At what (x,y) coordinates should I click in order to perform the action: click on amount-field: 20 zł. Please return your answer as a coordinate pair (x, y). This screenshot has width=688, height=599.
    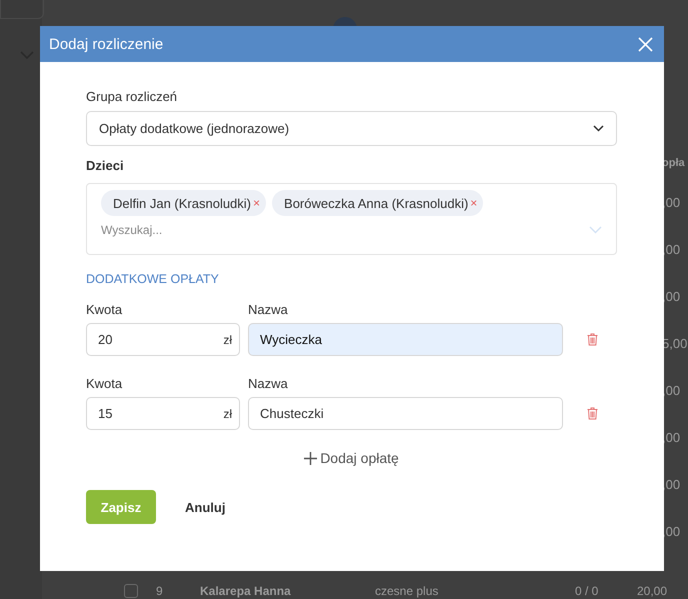
    Looking at the image, I should click on (163, 339).